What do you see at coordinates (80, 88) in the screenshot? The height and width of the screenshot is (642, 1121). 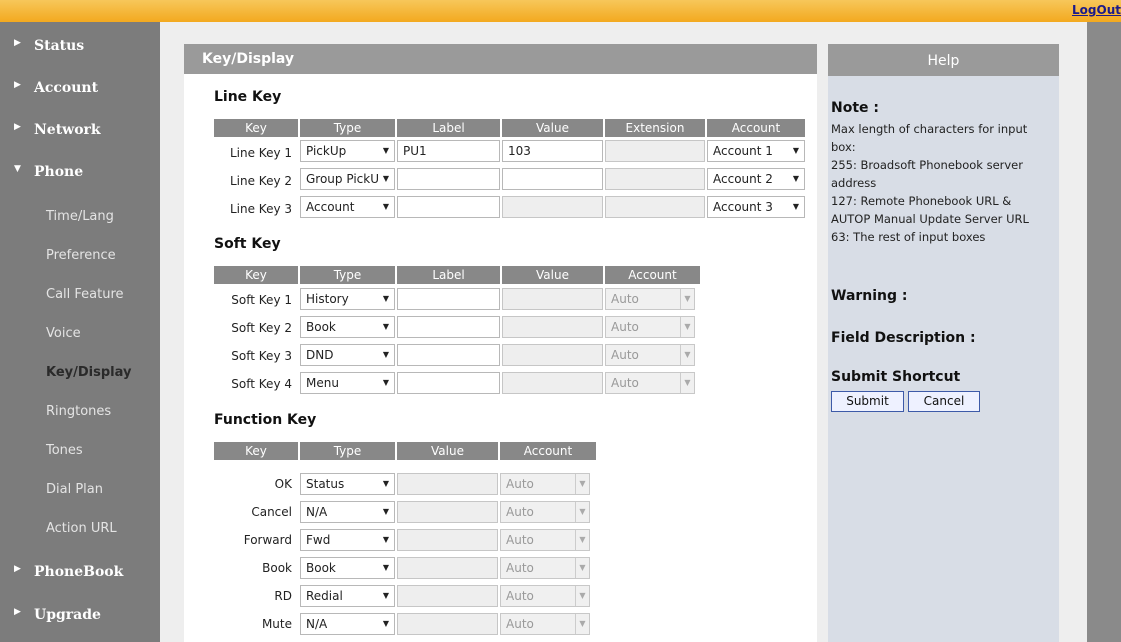 I see `sidebar-item-account: ▶ Account` at bounding box center [80, 88].